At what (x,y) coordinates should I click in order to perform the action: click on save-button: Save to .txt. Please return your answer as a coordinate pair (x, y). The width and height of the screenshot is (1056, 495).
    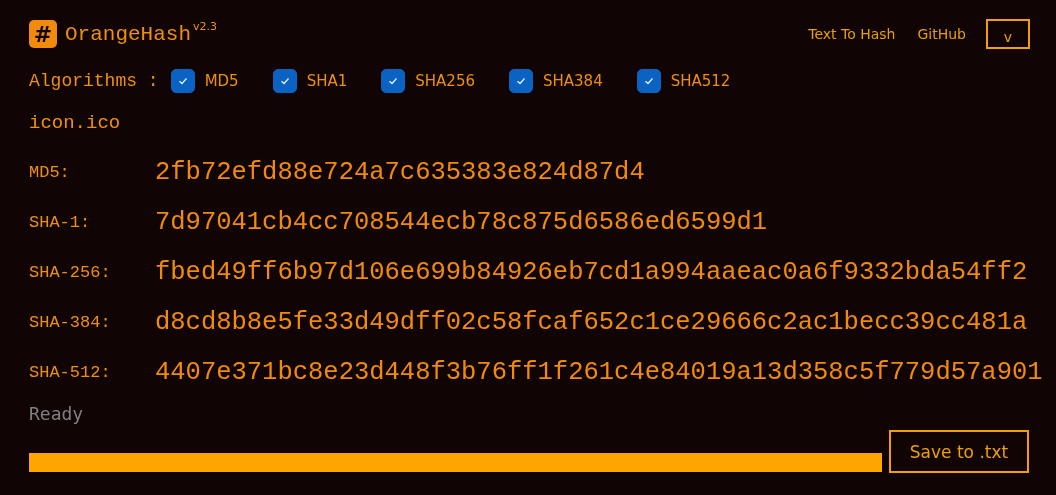
    Looking at the image, I should click on (959, 451).